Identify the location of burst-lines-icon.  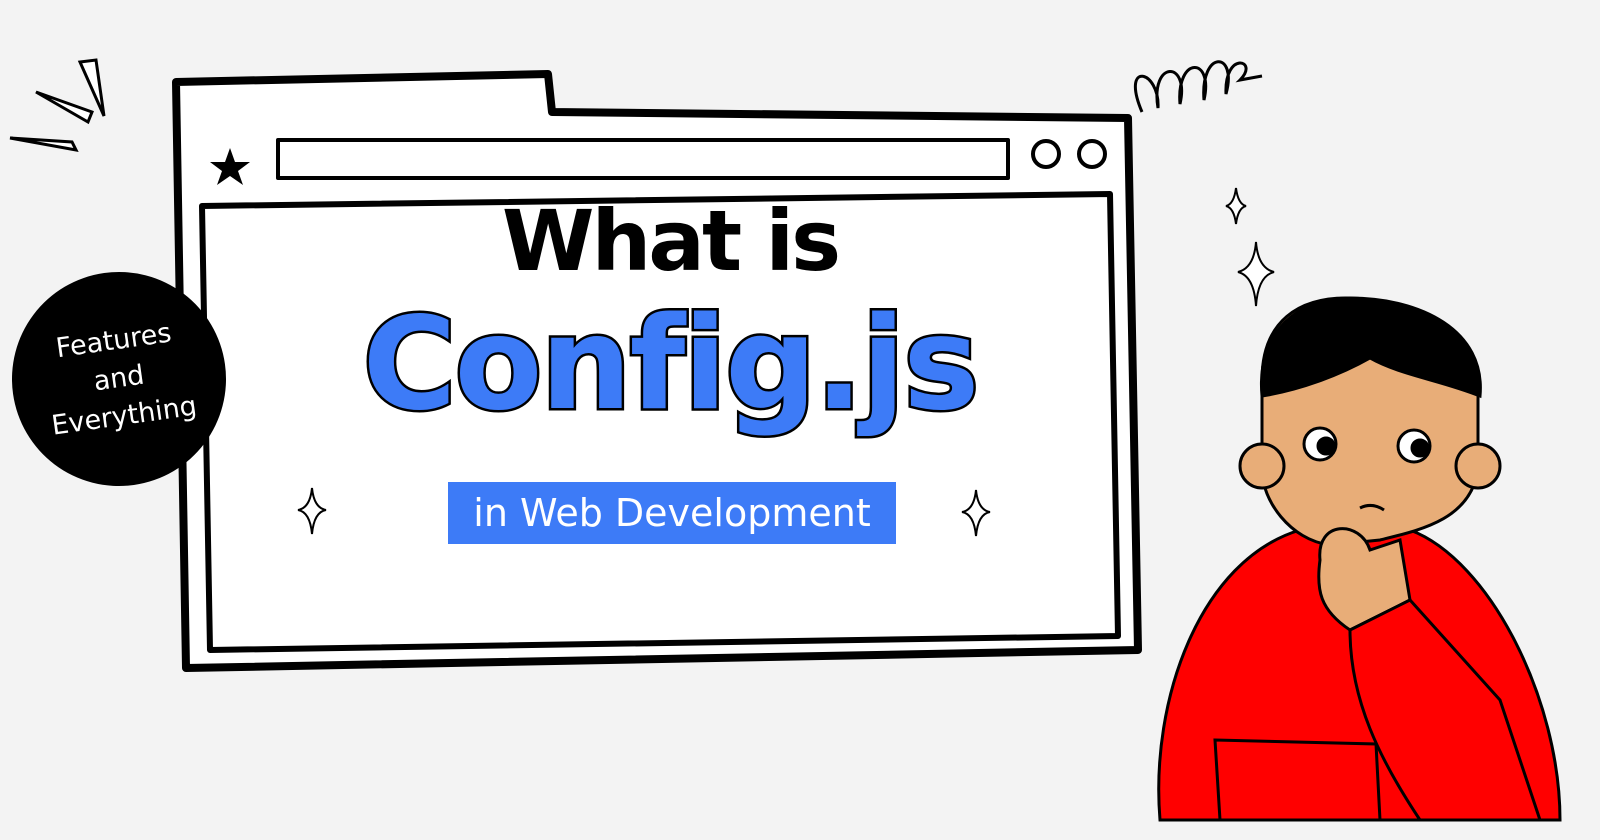
(57, 105).